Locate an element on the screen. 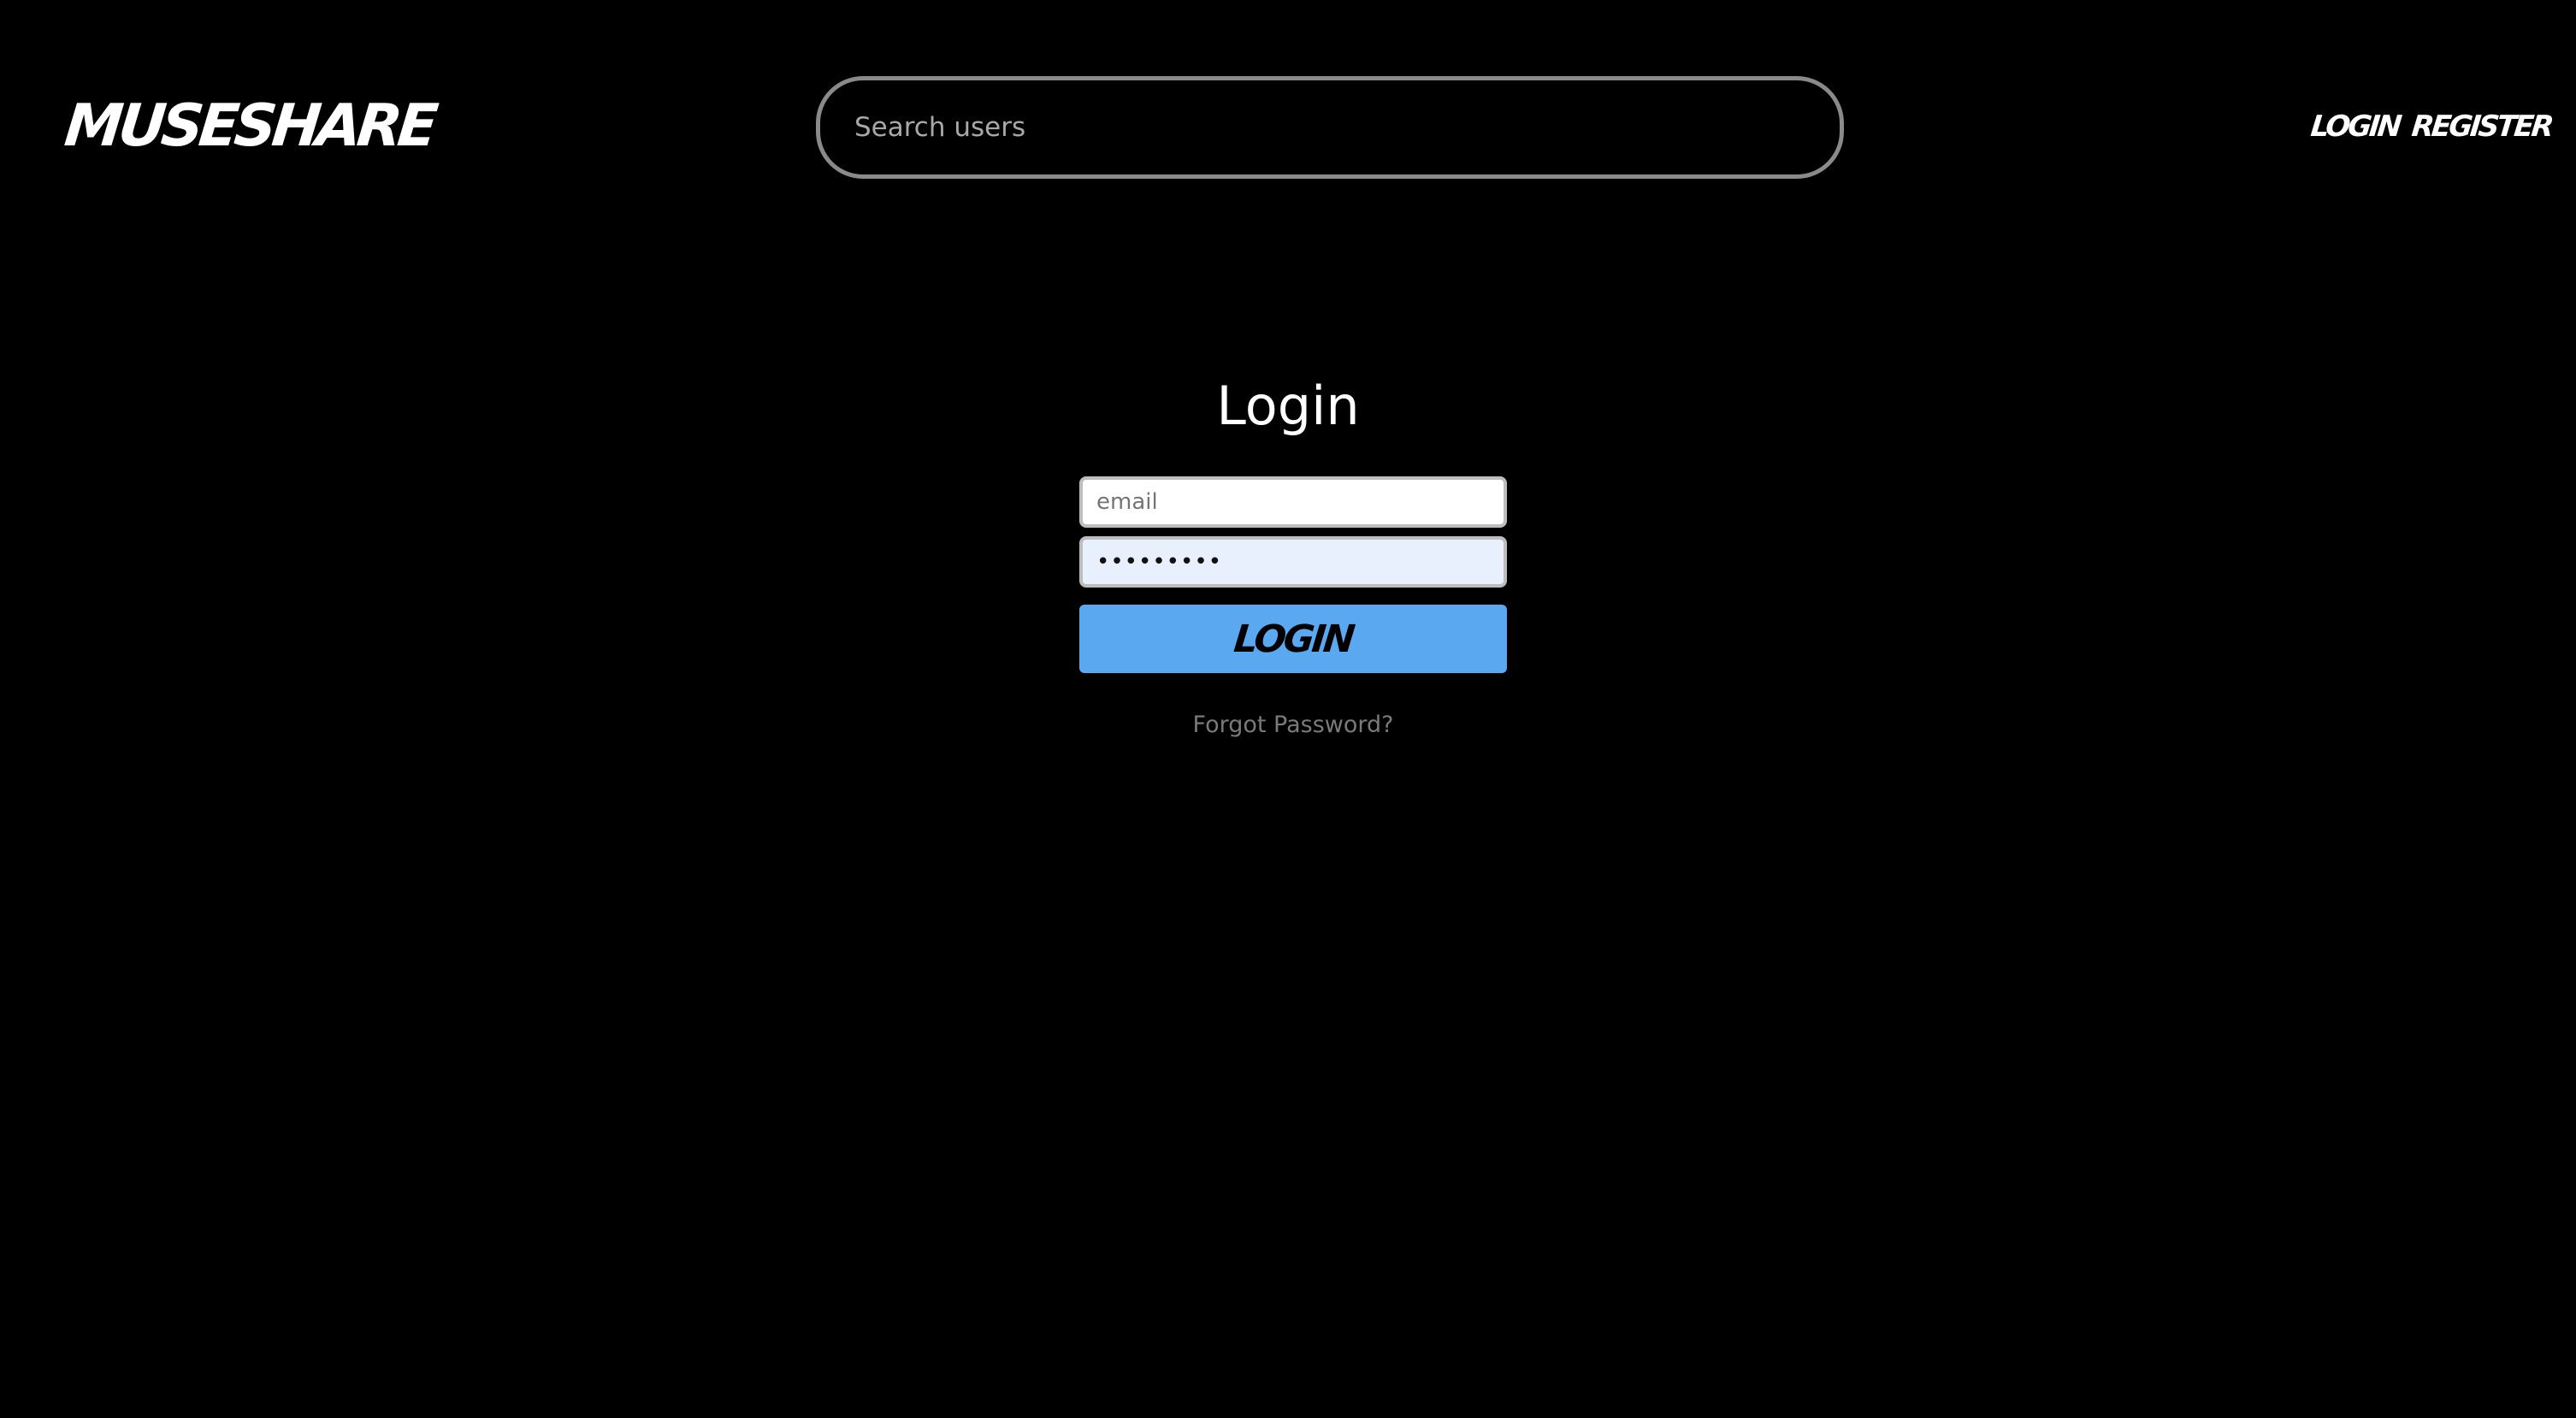 The width and height of the screenshot is (2576, 1418). search-bar is located at coordinates (1330, 127).